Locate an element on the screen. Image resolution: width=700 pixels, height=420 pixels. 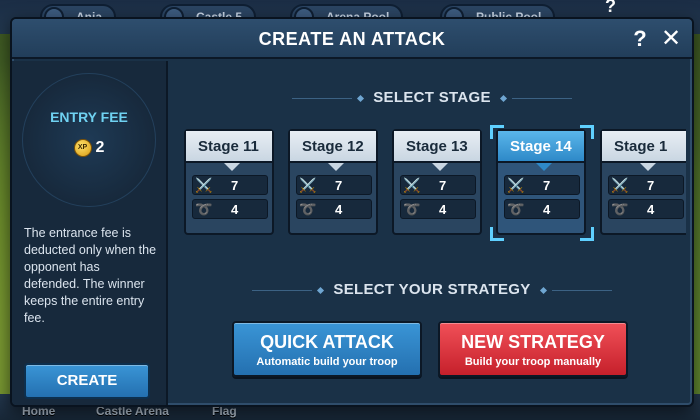
bg-help-icon: ? is located at coordinates (610, 8).